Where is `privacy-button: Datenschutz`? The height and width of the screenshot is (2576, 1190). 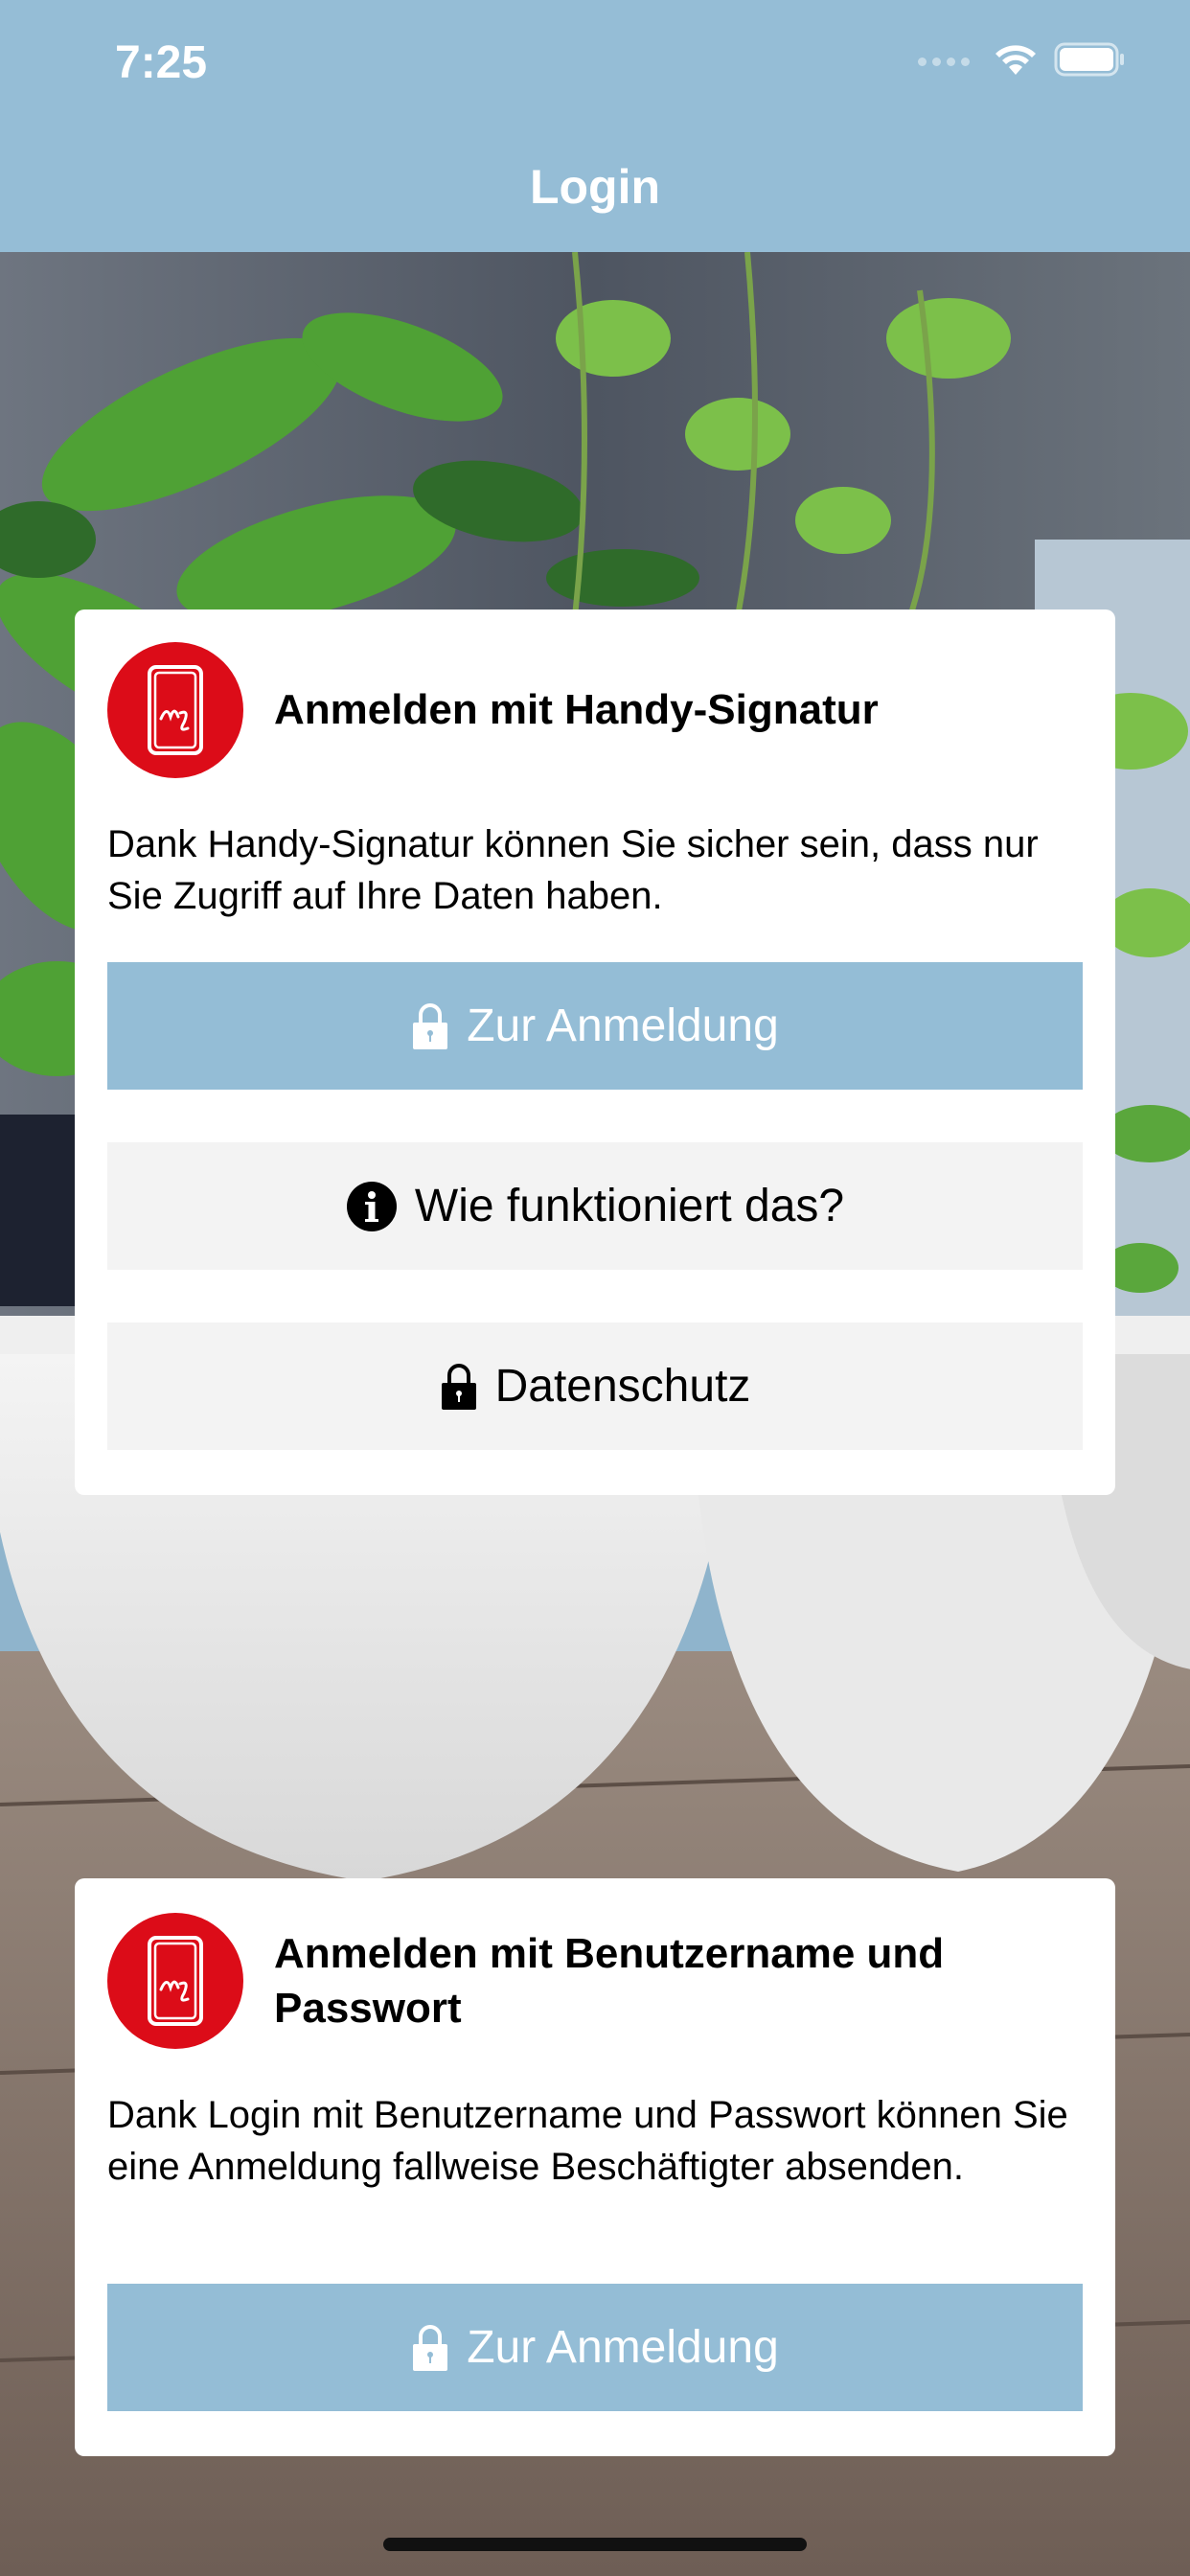 privacy-button: Datenschutz is located at coordinates (595, 1386).